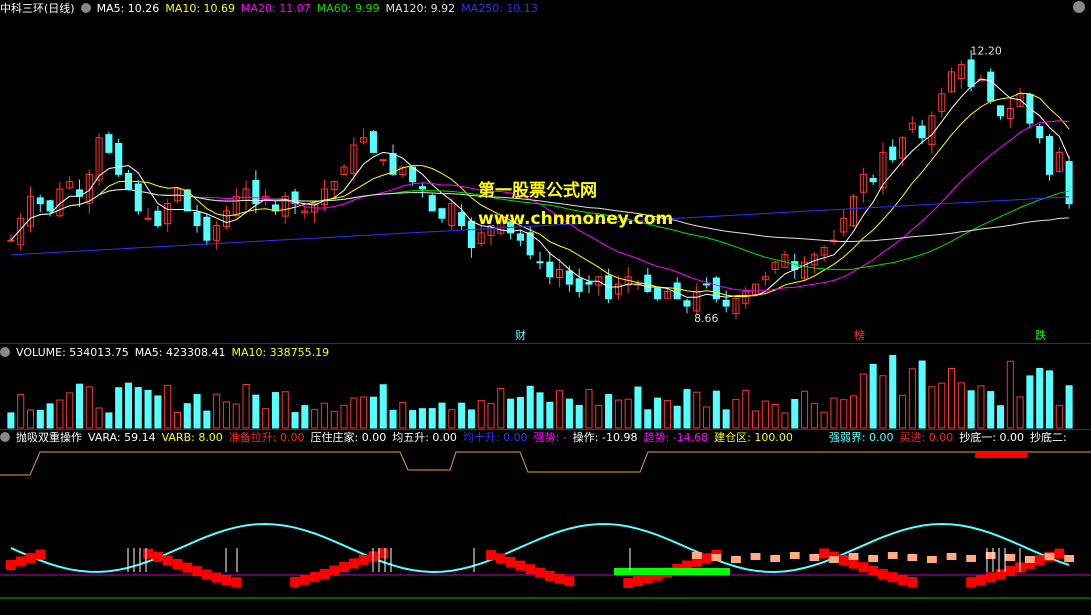 The width and height of the screenshot is (1091, 615). I want to click on qs2-label: 趋势: -14.68, so click(676, 437).